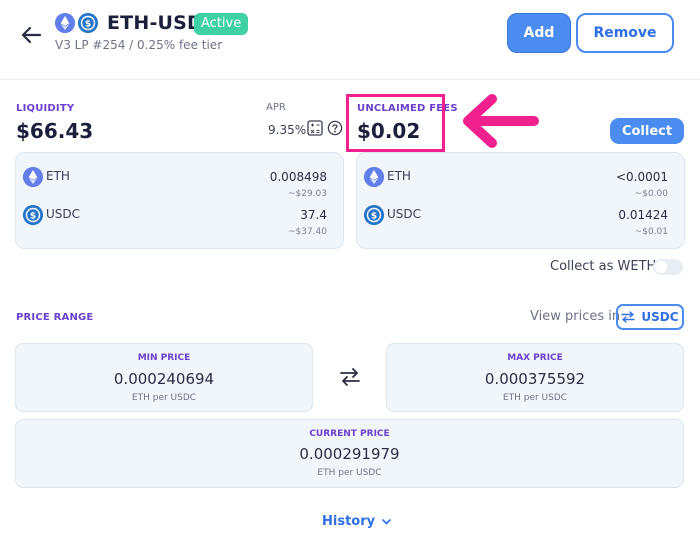 The height and width of the screenshot is (541, 700). Describe the element at coordinates (643, 215) in the screenshot. I see `token-amount: 0.01424` at that location.